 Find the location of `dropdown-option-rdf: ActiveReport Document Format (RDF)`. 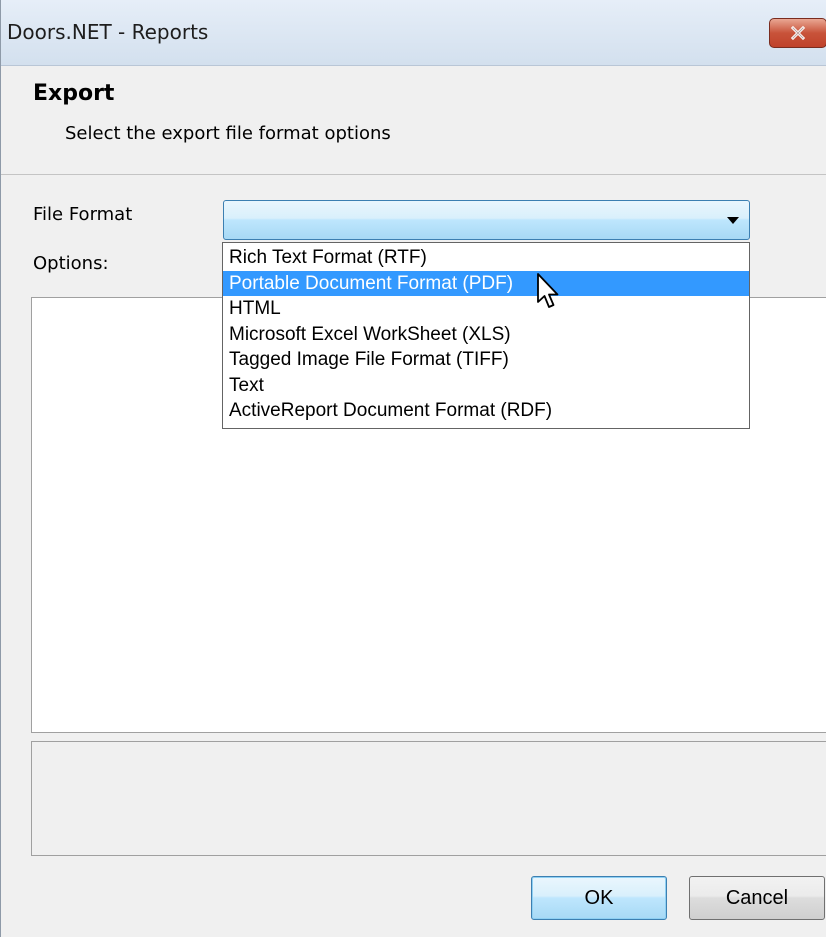

dropdown-option-rdf: ActiveReport Document Format (RDF) is located at coordinates (486, 411).